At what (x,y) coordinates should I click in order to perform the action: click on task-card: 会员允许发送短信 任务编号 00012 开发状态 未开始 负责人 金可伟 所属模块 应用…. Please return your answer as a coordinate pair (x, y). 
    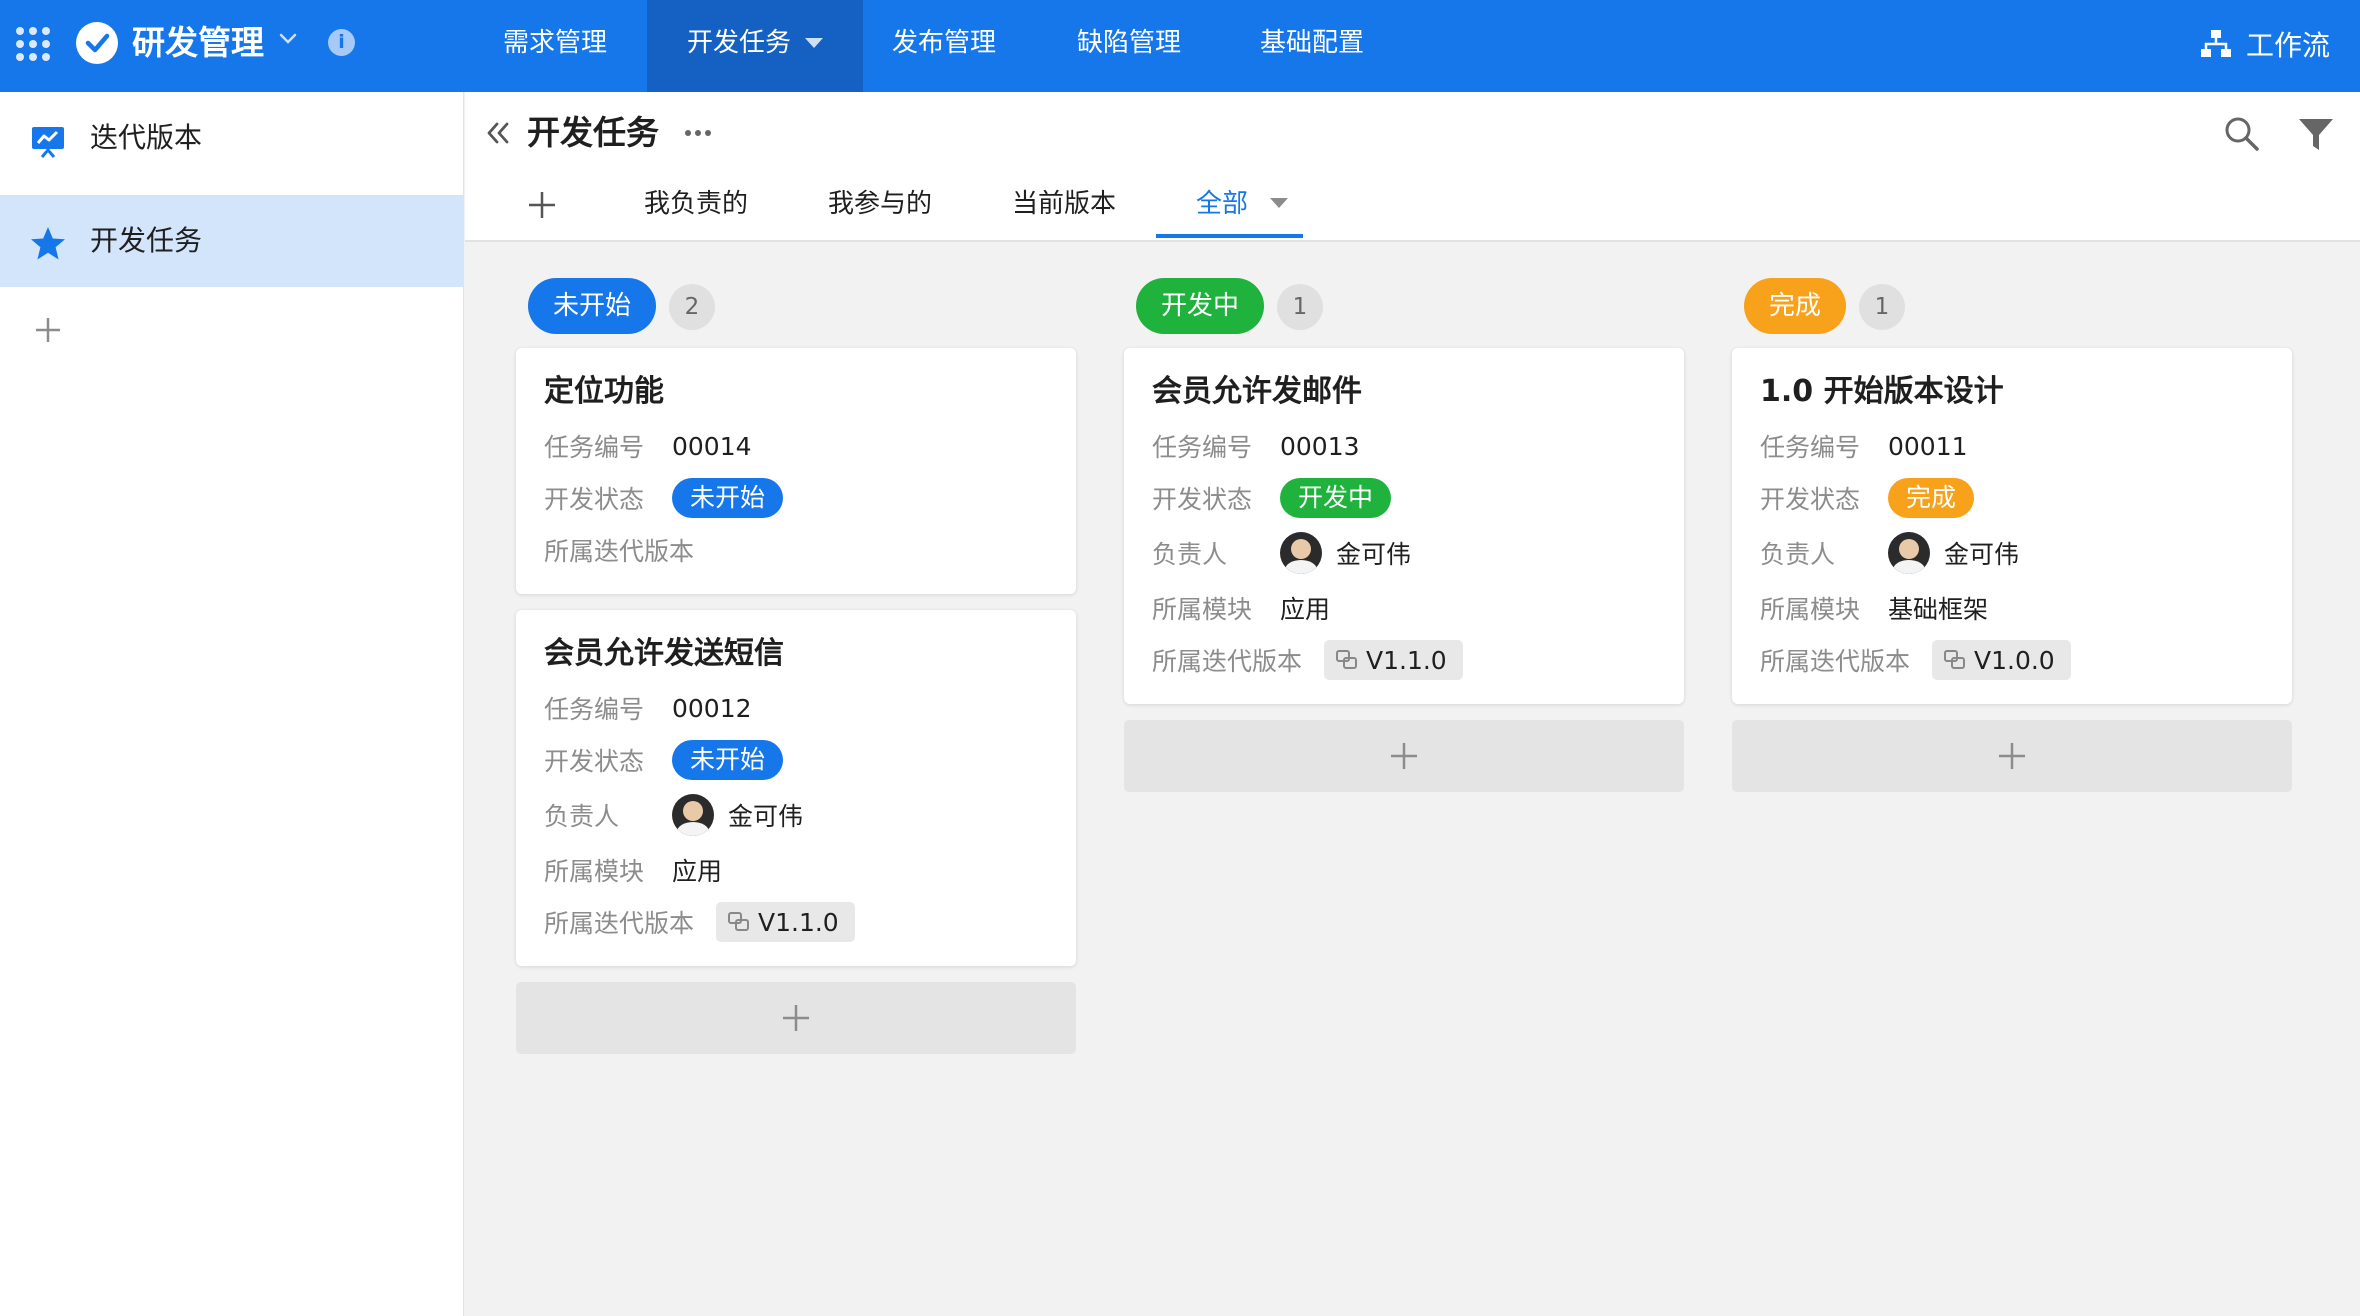
    Looking at the image, I should click on (796, 788).